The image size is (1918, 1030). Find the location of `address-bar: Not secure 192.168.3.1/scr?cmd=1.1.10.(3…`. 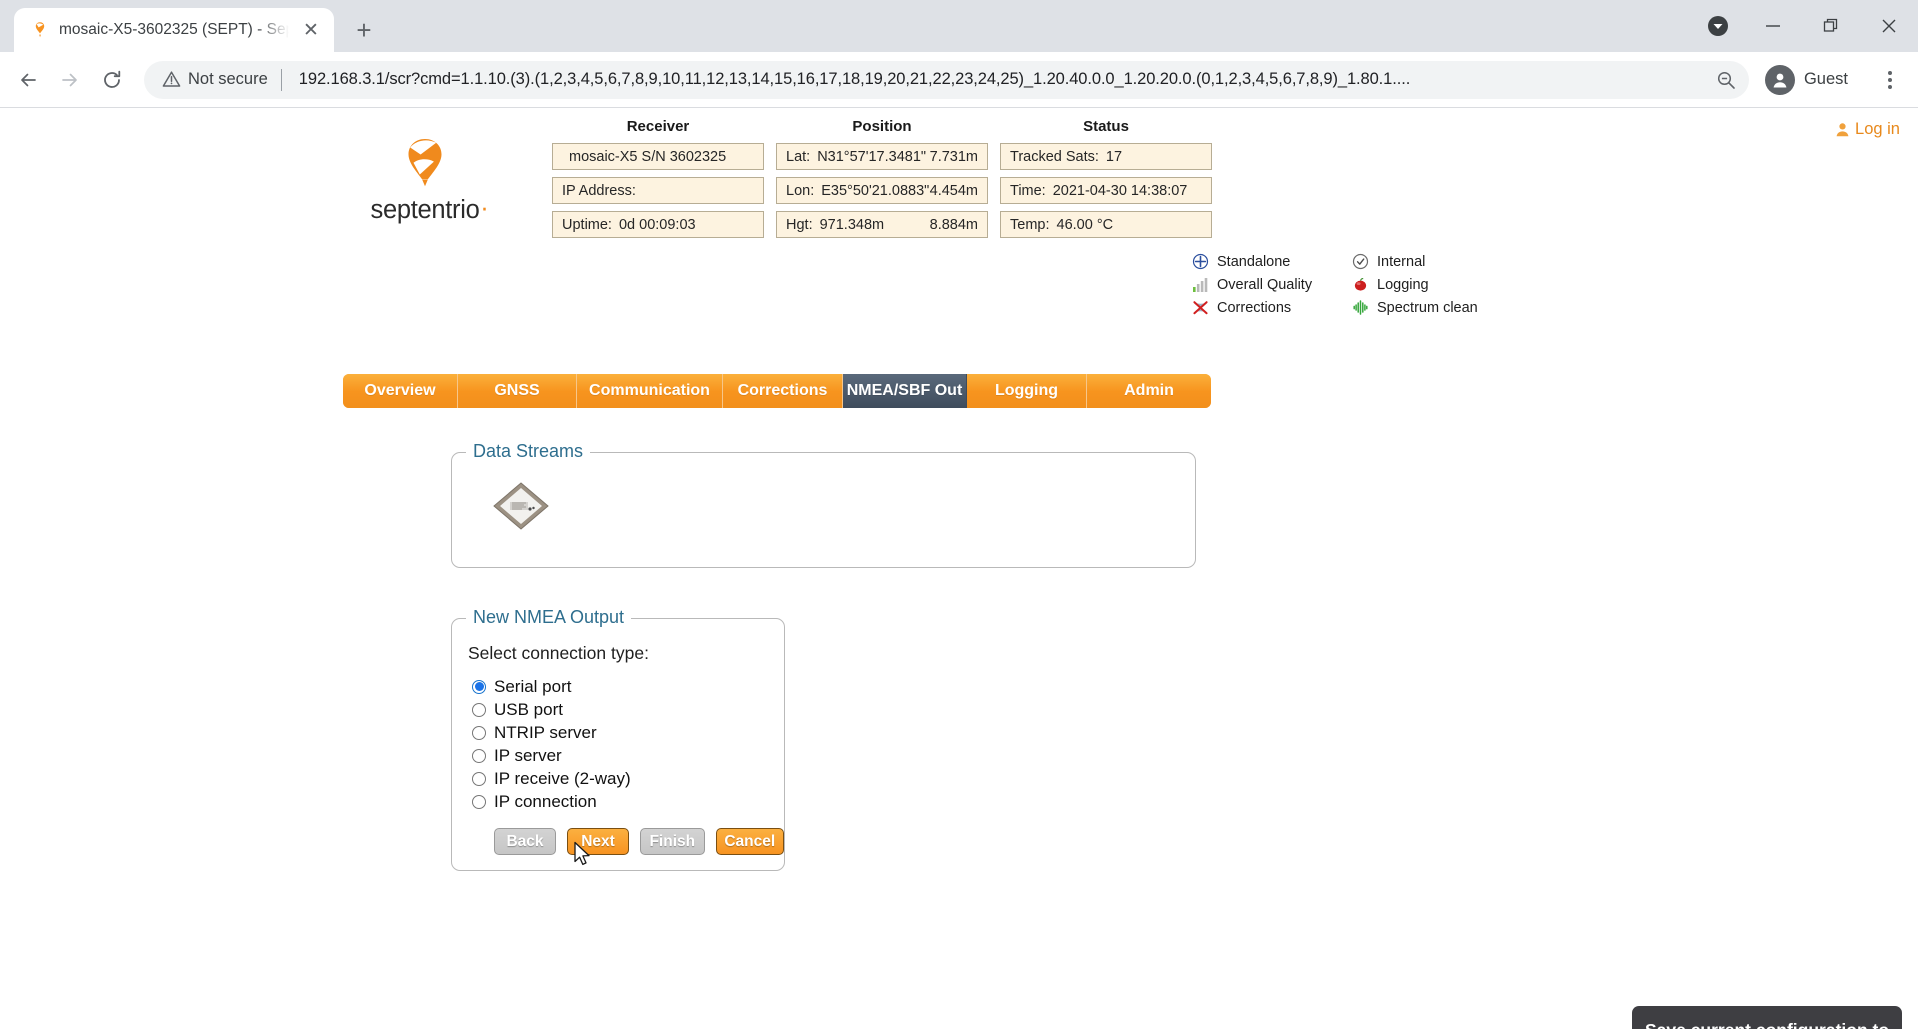

address-bar: Not secure 192.168.3.1/scr?cmd=1.1.10.(3… is located at coordinates (946, 79).